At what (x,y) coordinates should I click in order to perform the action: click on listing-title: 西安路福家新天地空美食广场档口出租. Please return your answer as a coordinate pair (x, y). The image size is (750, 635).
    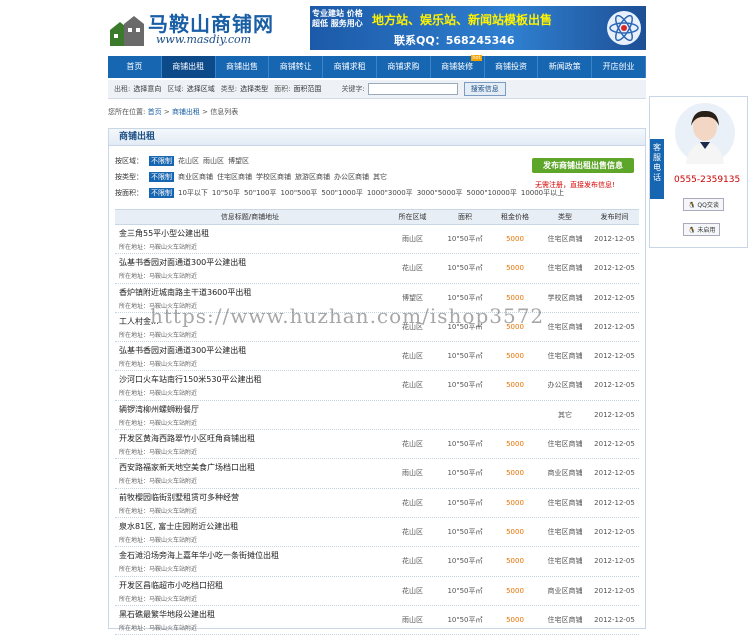
    Looking at the image, I should click on (187, 467).